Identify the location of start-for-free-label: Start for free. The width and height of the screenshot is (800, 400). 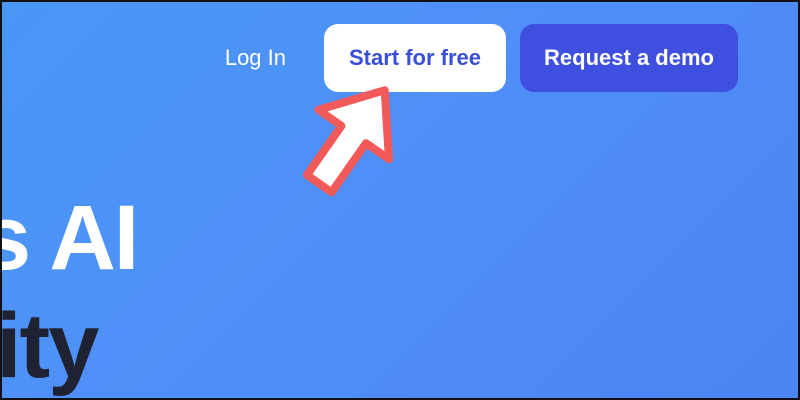
(415, 57).